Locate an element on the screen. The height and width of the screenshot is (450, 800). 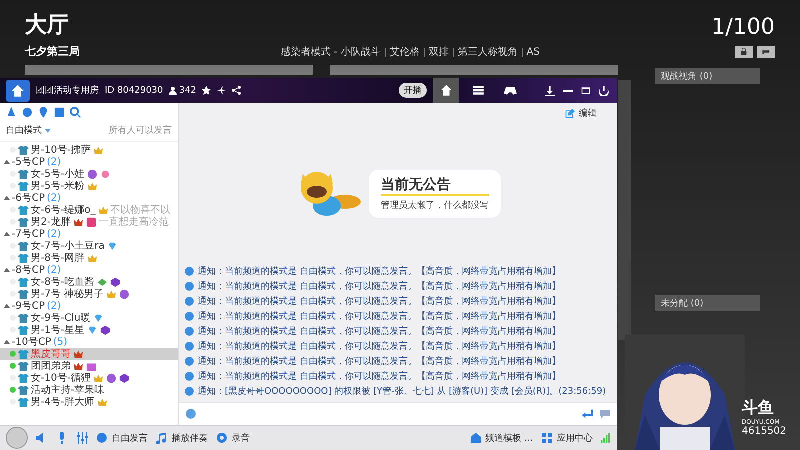
lock-button is located at coordinates (744, 52).